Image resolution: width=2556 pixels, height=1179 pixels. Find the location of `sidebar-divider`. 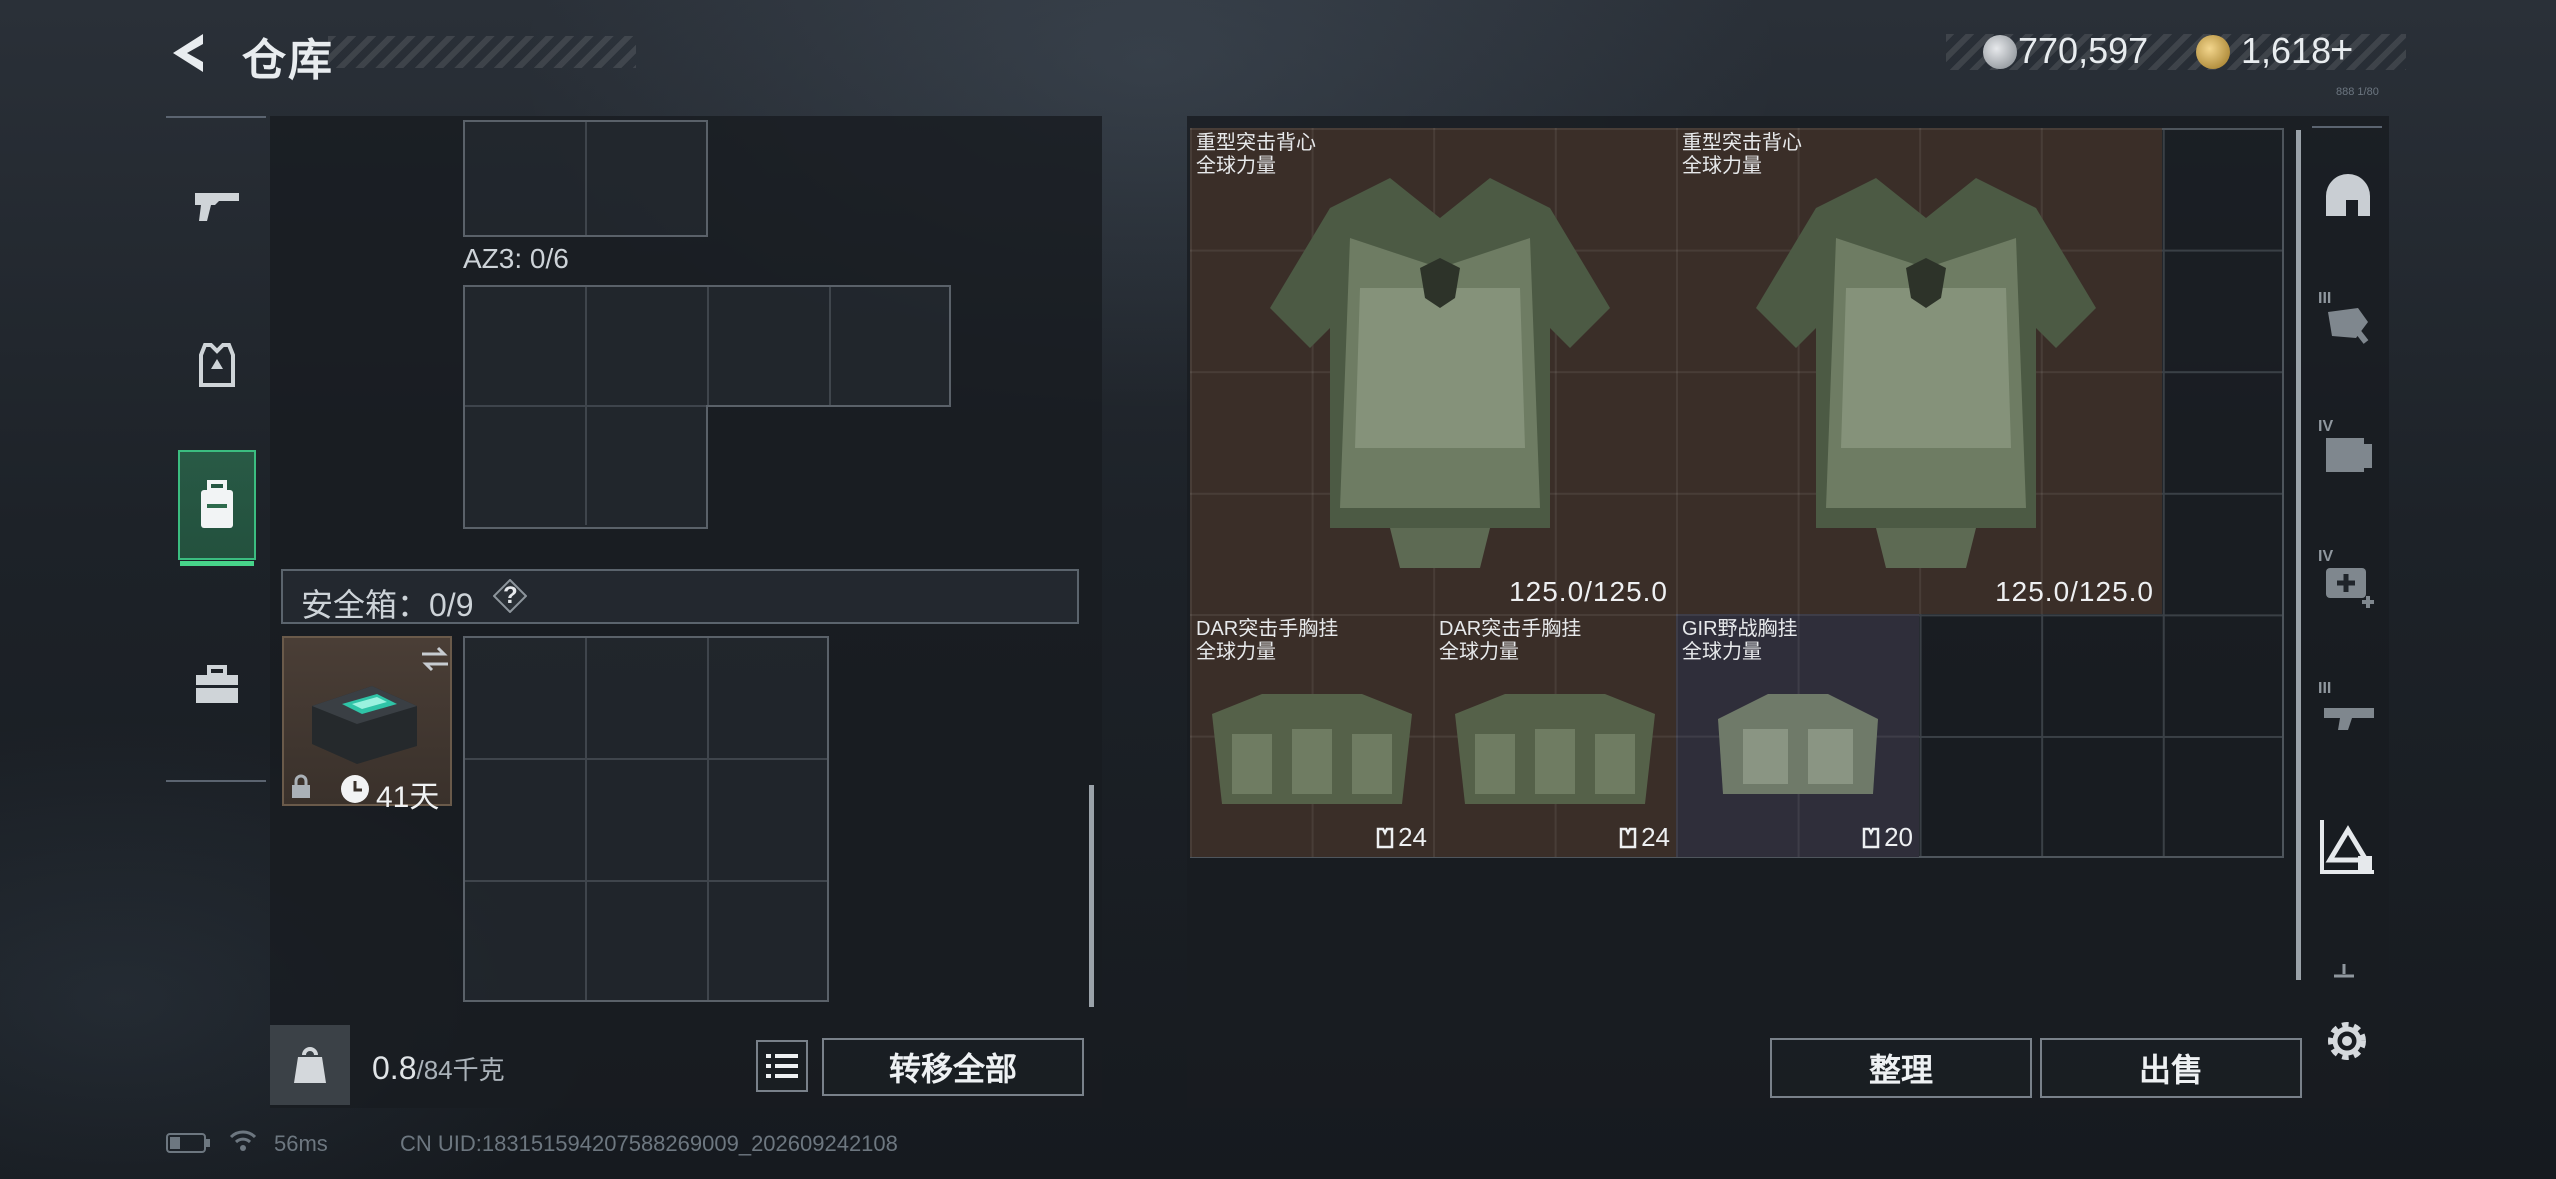

sidebar-divider is located at coordinates (2347, 127).